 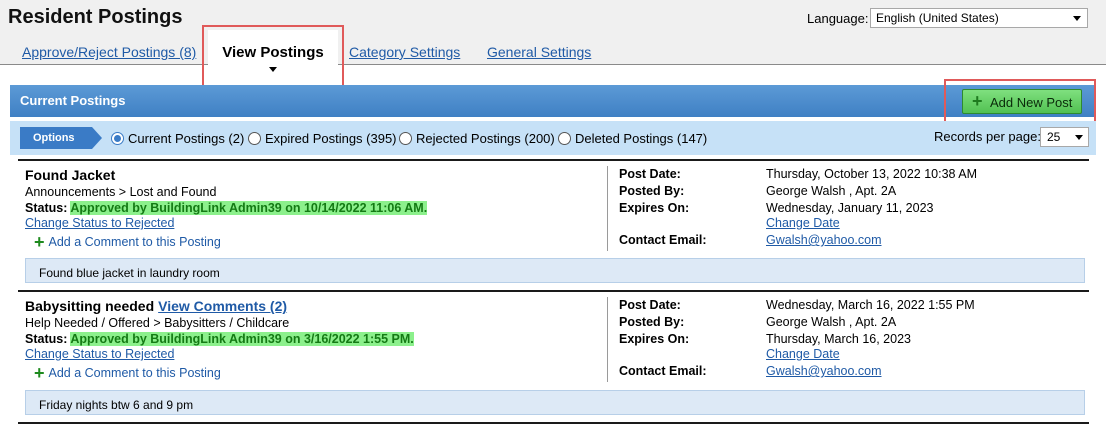 I want to click on language-select: English (United States), so click(x=979, y=18).